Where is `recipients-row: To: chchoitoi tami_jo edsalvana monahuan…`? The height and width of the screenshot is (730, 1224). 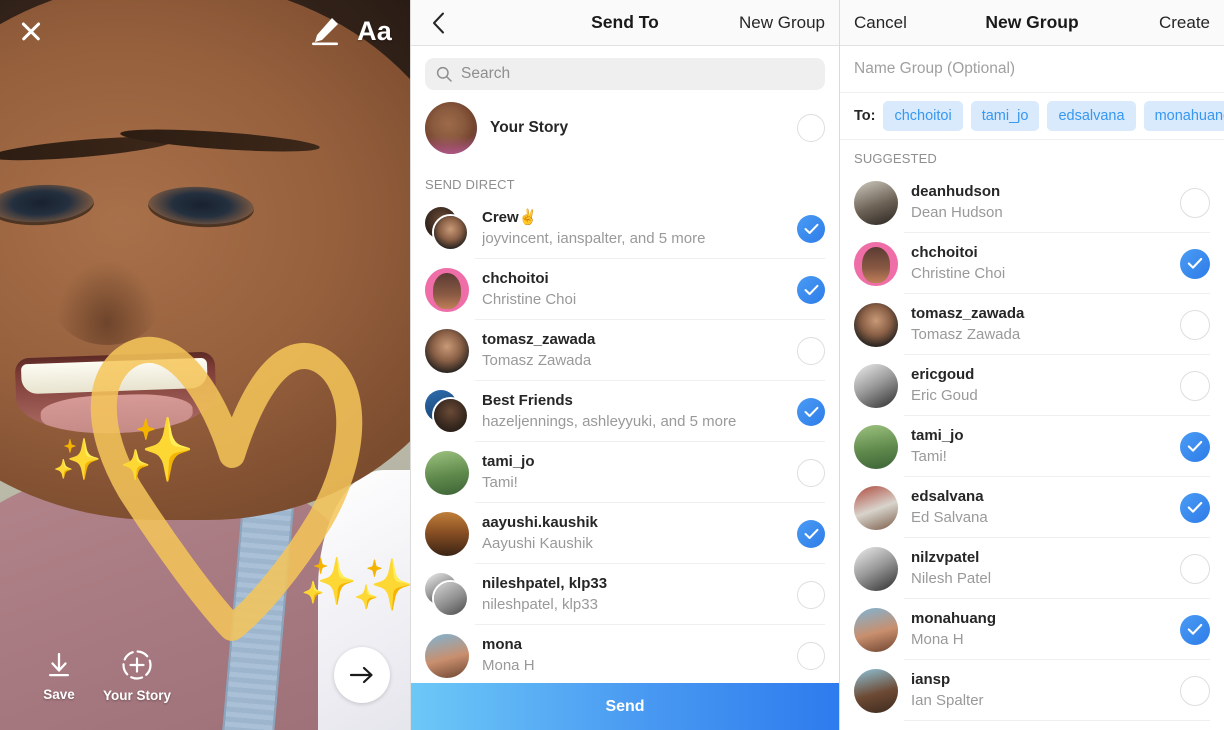
recipients-row: To: chchoitoi tami_jo edsalvana monahuan… is located at coordinates (1032, 116).